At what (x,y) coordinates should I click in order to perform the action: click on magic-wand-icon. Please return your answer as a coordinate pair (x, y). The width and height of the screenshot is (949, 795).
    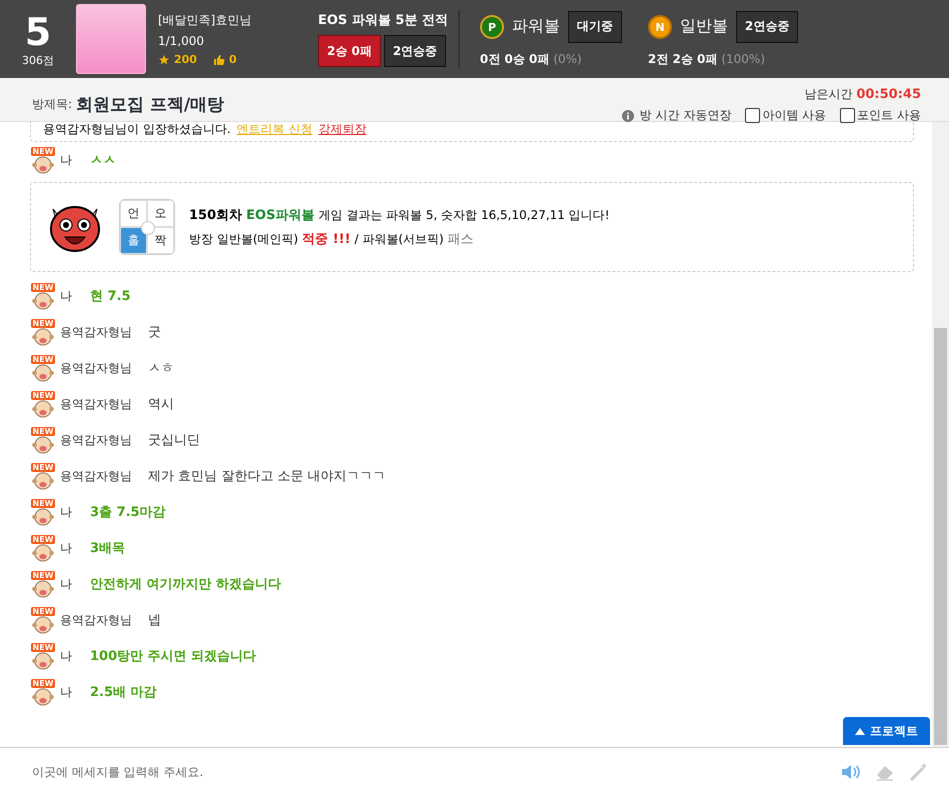
    Looking at the image, I should click on (919, 771).